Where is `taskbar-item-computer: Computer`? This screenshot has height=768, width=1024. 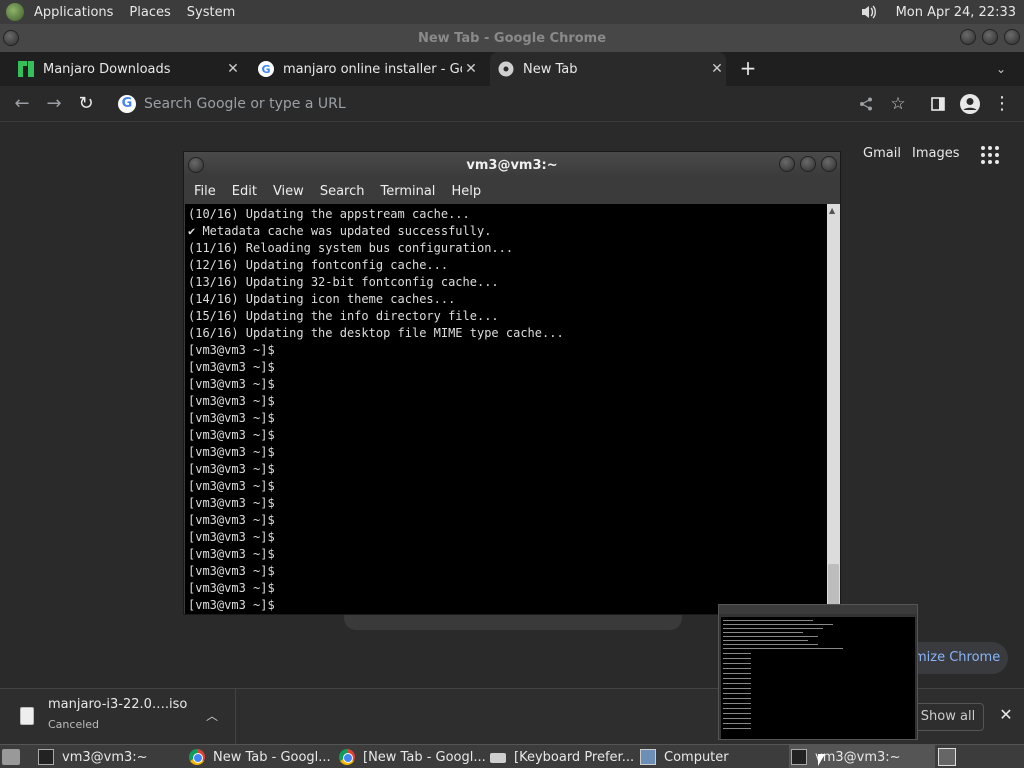 taskbar-item-computer: Computer is located at coordinates (714, 756).